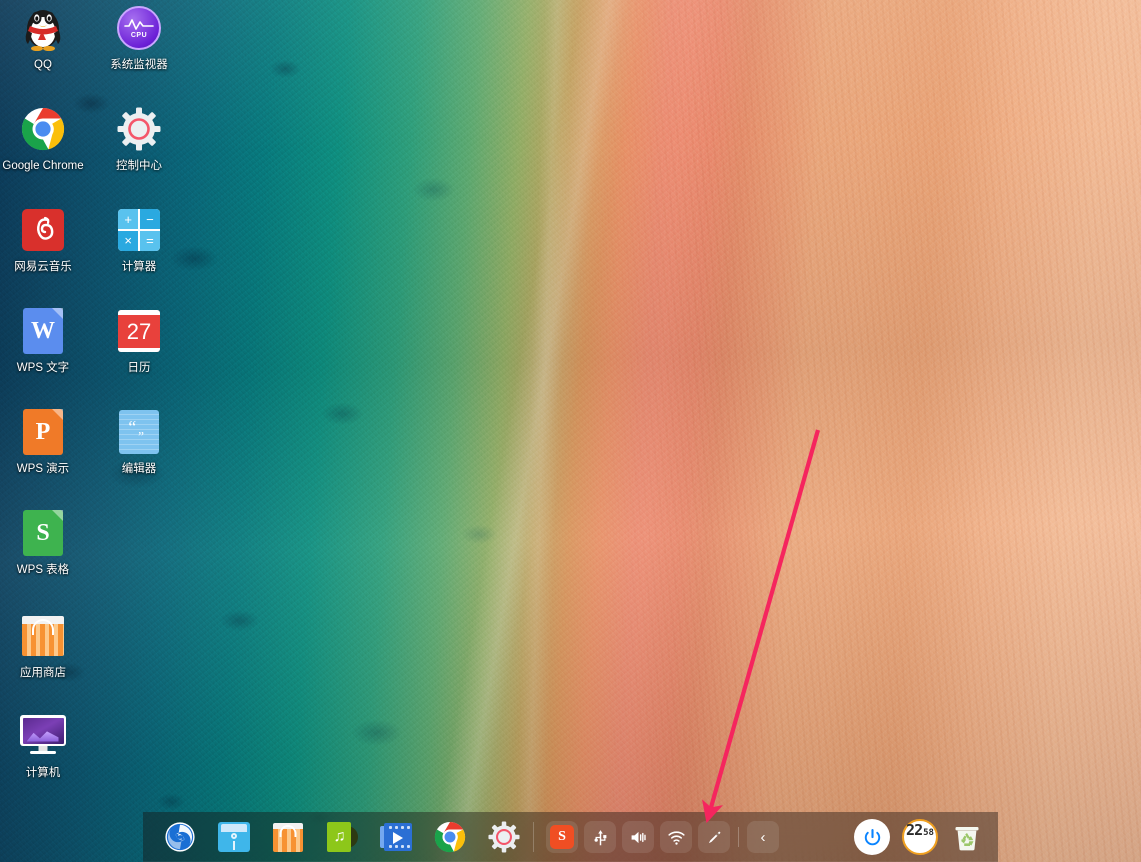 The width and height of the screenshot is (1141, 862). What do you see at coordinates (43, 469) in the screenshot?
I see `desktop-icon-label: WPS 演示` at bounding box center [43, 469].